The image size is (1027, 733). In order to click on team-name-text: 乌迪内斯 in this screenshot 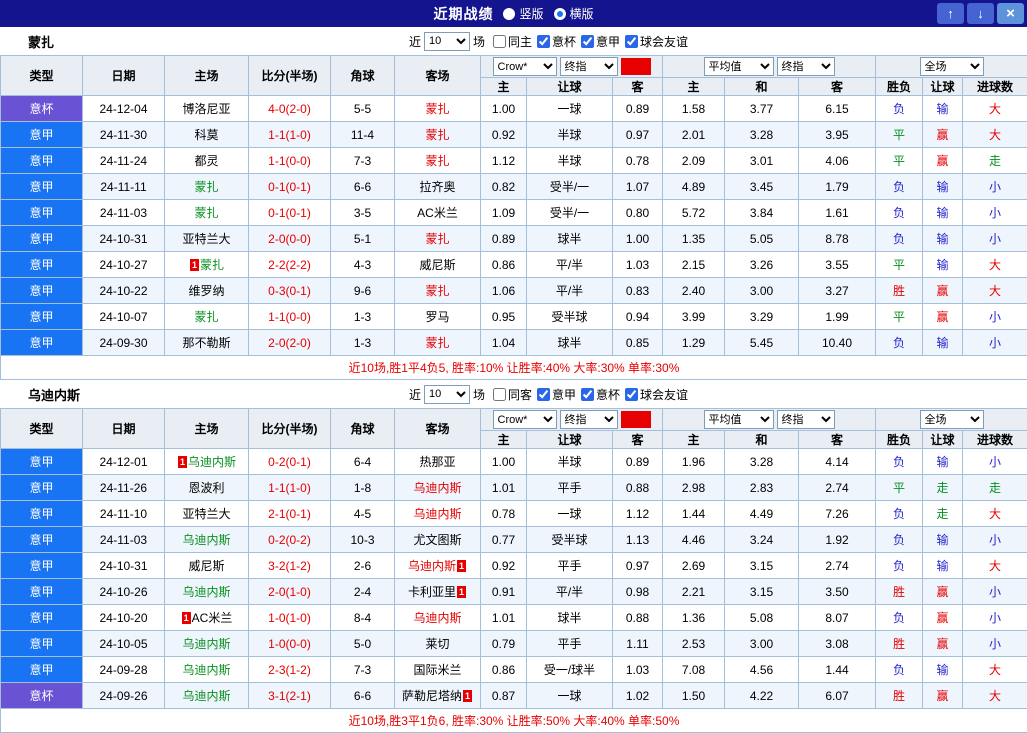, I will do `click(206, 696)`.